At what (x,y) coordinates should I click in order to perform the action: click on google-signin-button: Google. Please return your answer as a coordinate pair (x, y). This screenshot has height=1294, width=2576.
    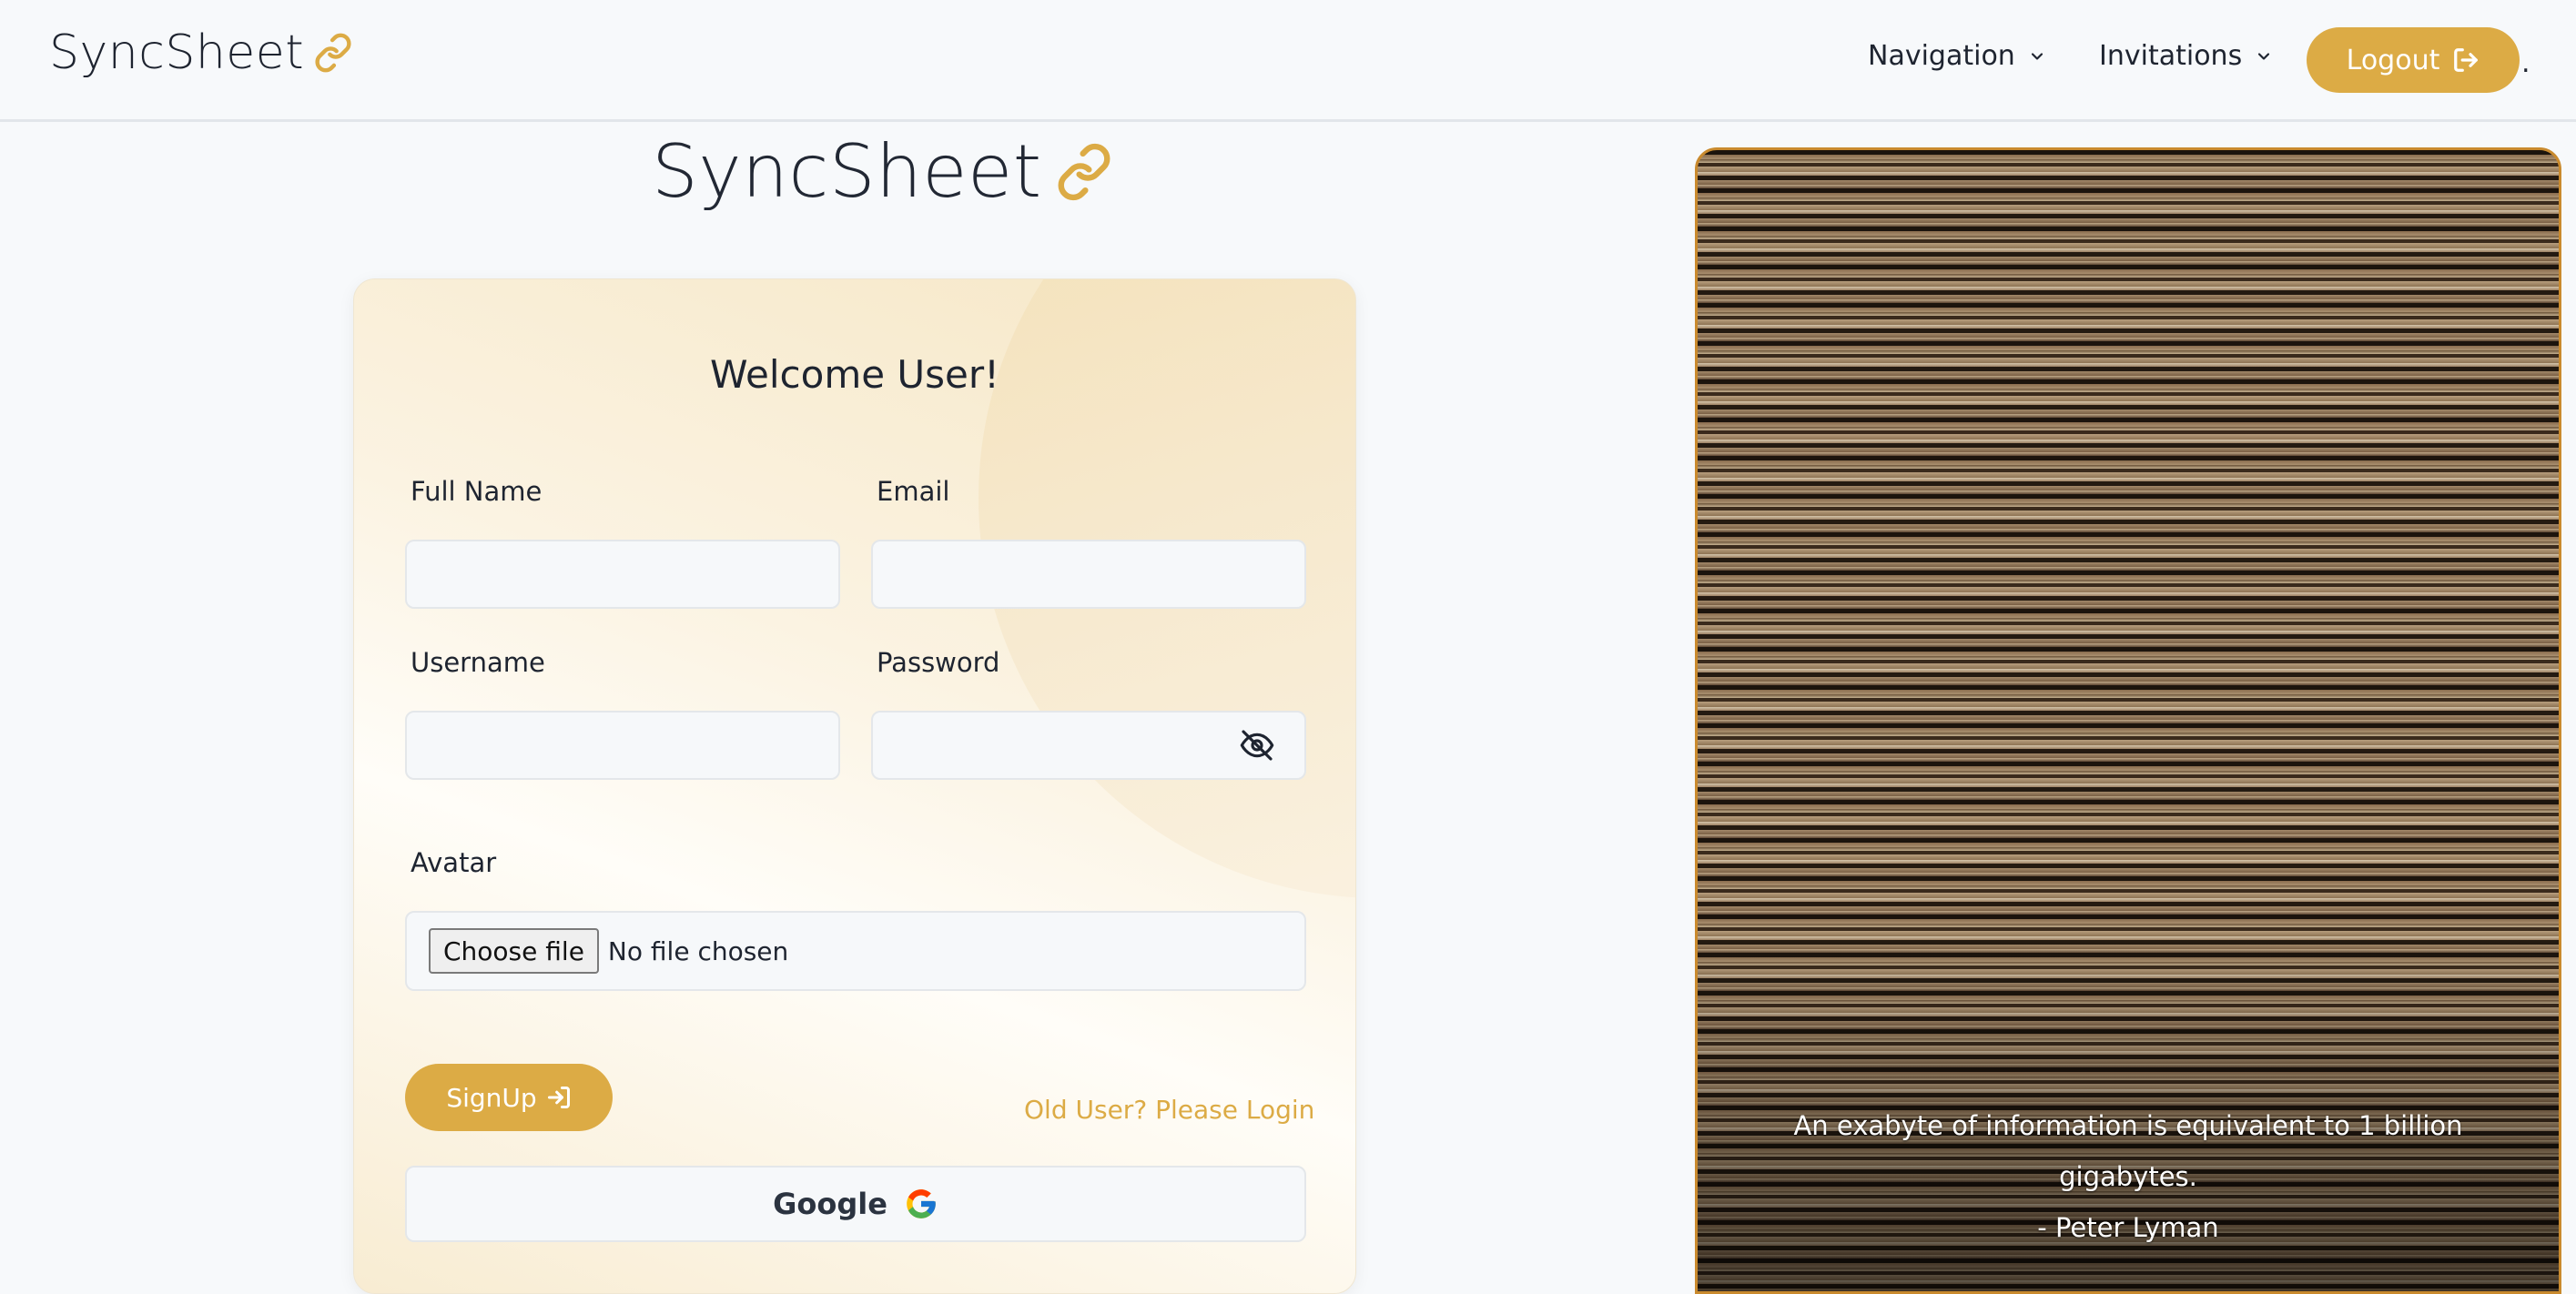
    Looking at the image, I should click on (855, 1204).